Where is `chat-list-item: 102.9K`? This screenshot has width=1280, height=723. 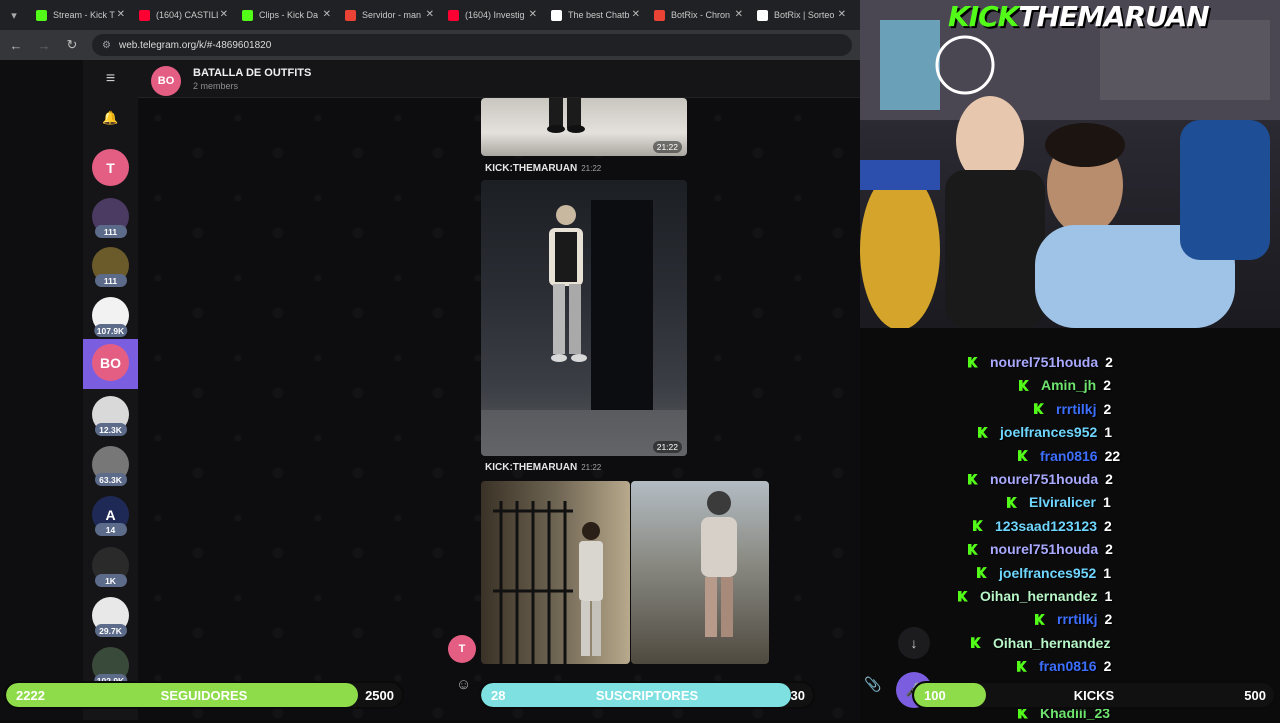
chat-list-item: 102.9K is located at coordinates (110, 667).